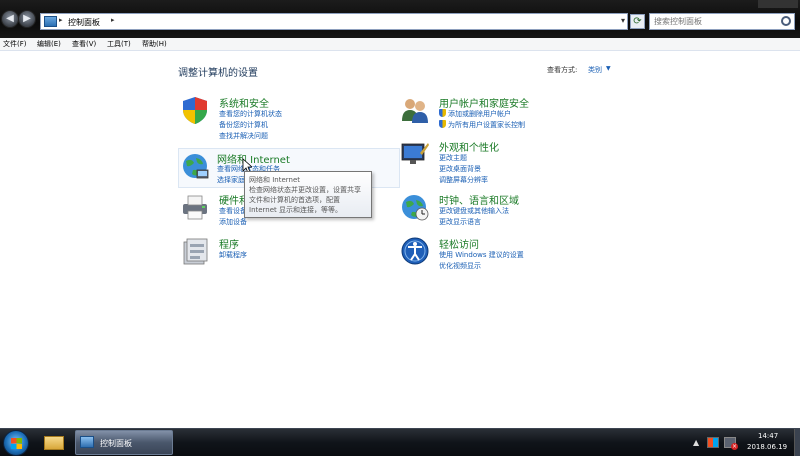 The image size is (800, 456). I want to click on category-user-accounts: 用户帐户和家庭安全 添加或删除用户帐户 为所有用户设置家长控制, so click(511, 118).